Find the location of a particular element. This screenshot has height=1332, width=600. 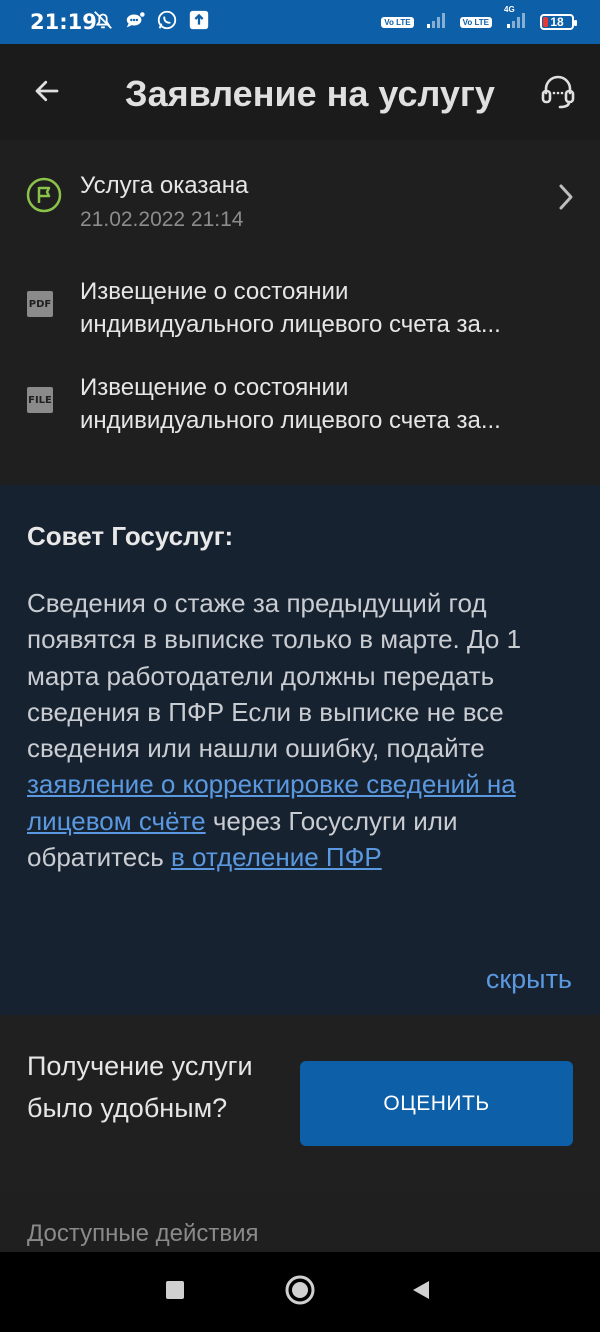

flag-icon is located at coordinates (44, 195).